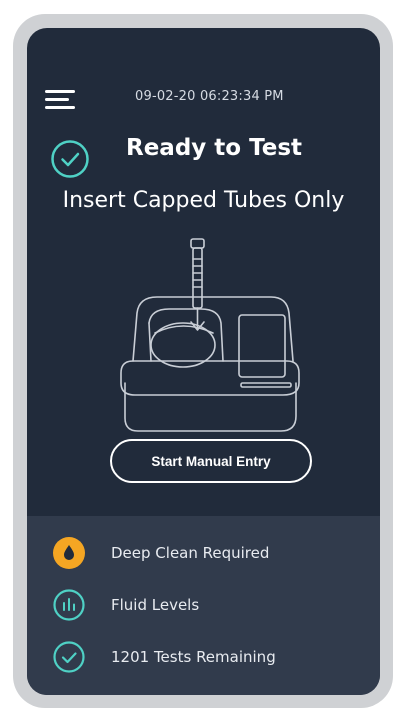  What do you see at coordinates (69, 657) in the screenshot?
I see `check-icon` at bounding box center [69, 657].